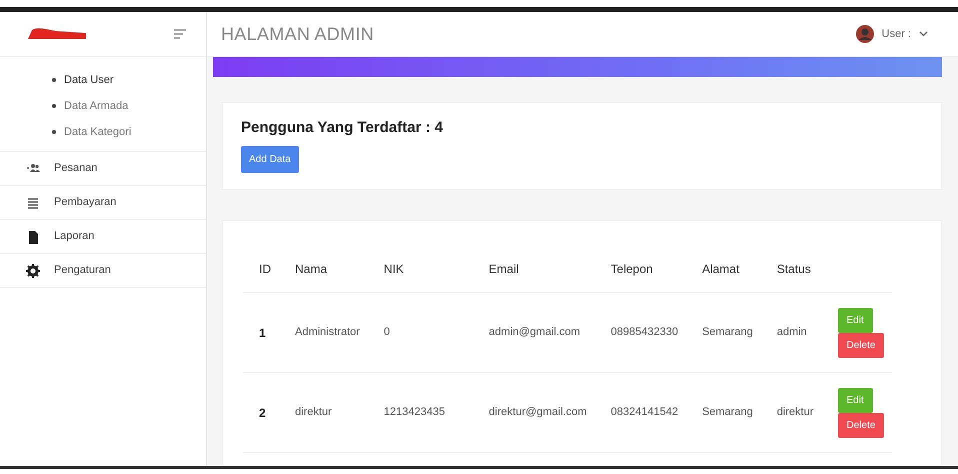 The image size is (958, 474). I want to click on list-icon, so click(33, 203).